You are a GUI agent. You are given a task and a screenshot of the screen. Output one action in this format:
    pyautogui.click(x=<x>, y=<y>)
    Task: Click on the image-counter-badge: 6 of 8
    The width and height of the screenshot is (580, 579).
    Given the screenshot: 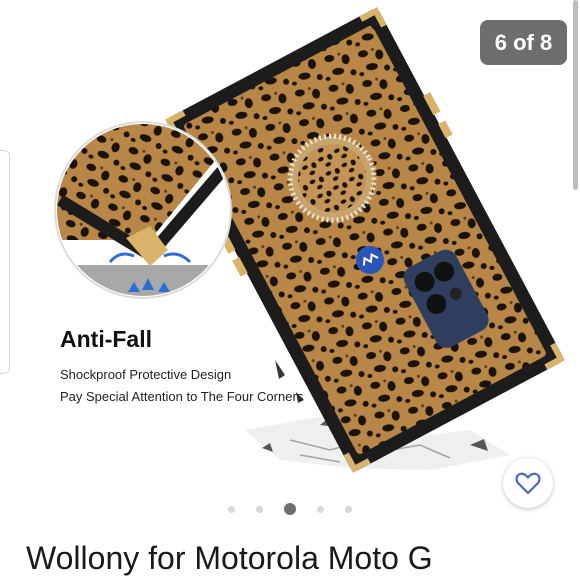 What is the action you would take?
    pyautogui.click(x=523, y=42)
    